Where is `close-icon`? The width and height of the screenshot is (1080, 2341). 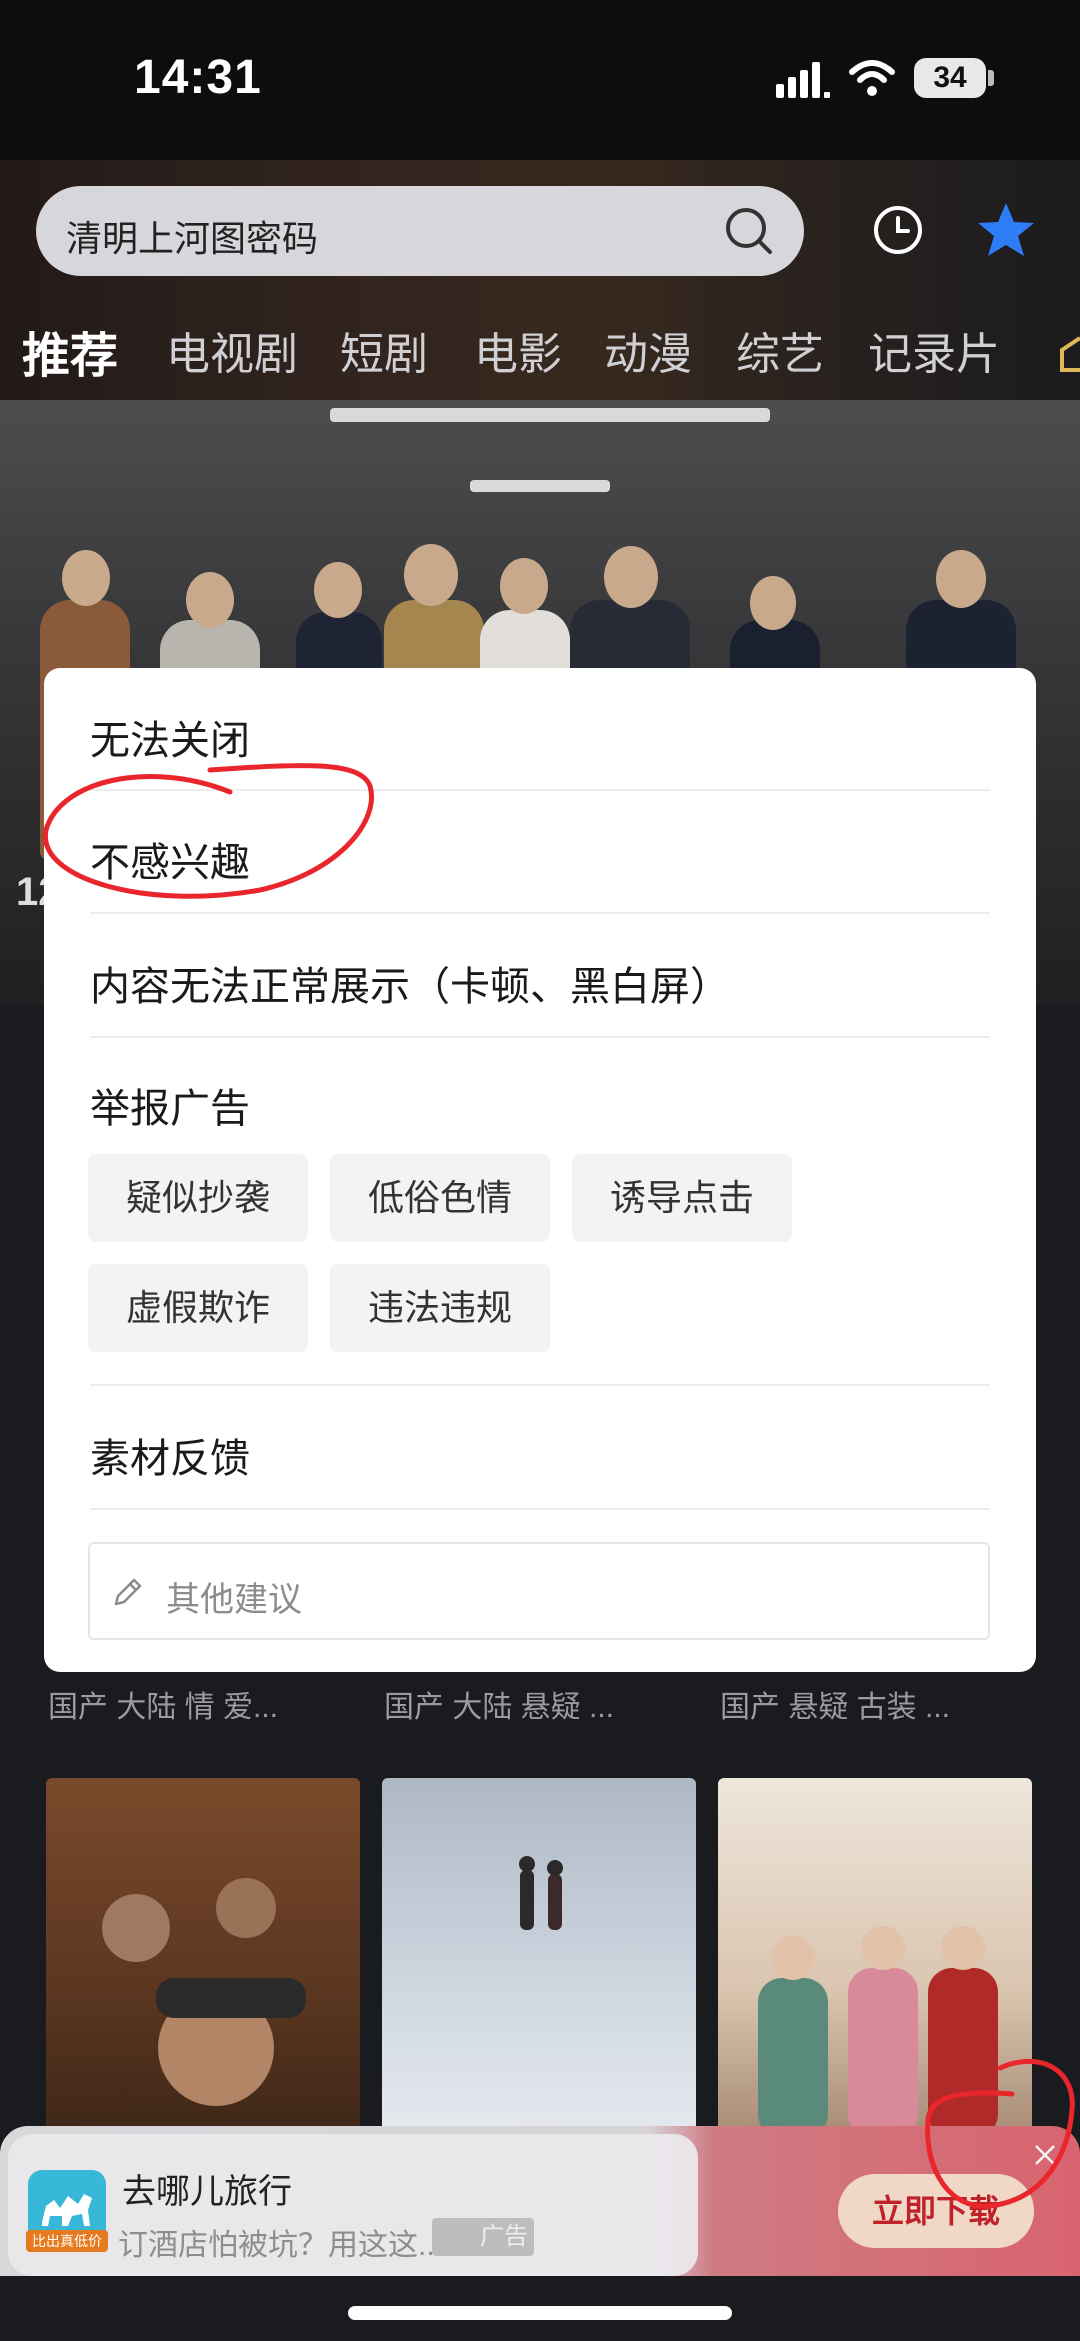 close-icon is located at coordinates (1045, 2155).